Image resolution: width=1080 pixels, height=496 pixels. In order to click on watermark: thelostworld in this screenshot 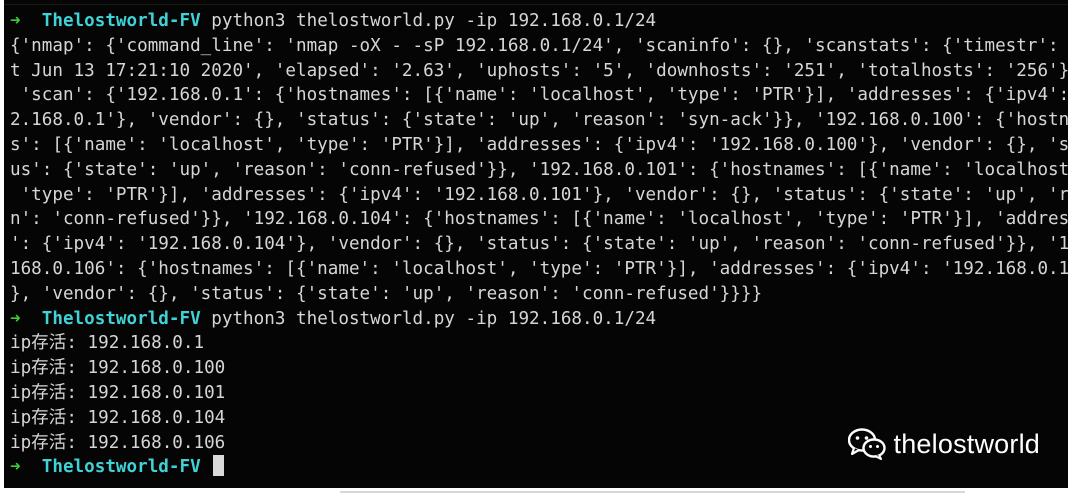, I will do `click(943, 444)`.